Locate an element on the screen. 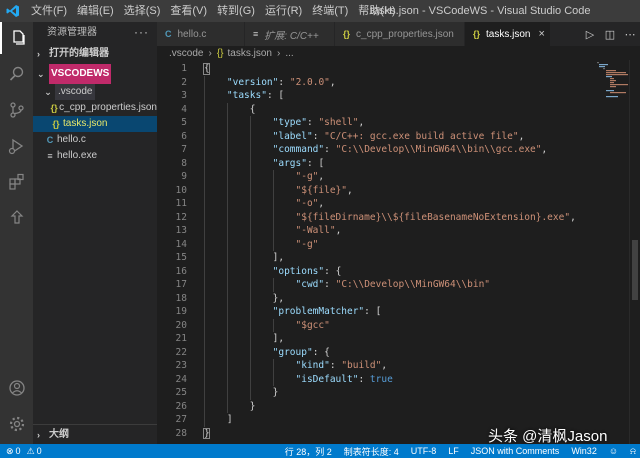 Image resolution: width=640 pixels, height=458 pixels. scrollbar-thumb is located at coordinates (635, 270).